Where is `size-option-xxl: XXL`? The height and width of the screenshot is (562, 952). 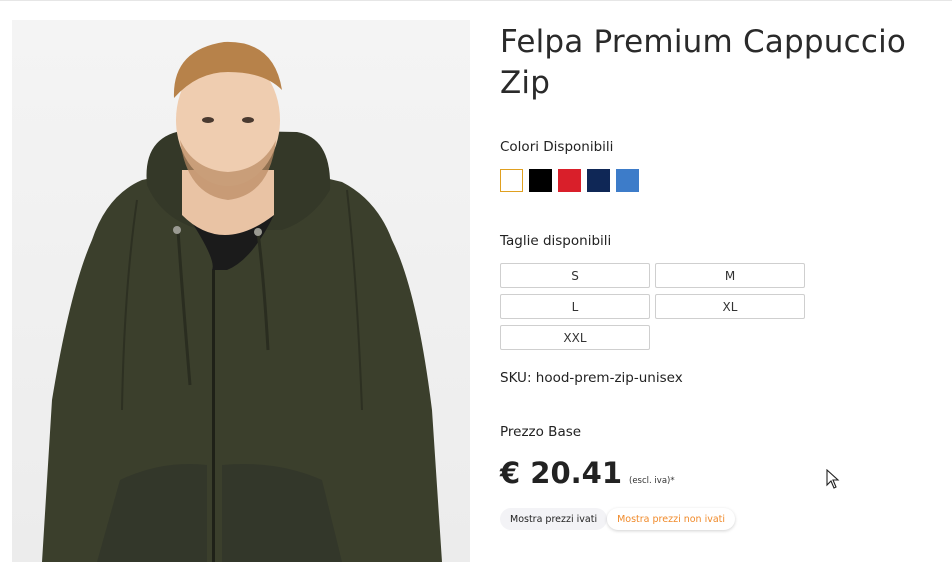 size-option-xxl: XXL is located at coordinates (575, 337).